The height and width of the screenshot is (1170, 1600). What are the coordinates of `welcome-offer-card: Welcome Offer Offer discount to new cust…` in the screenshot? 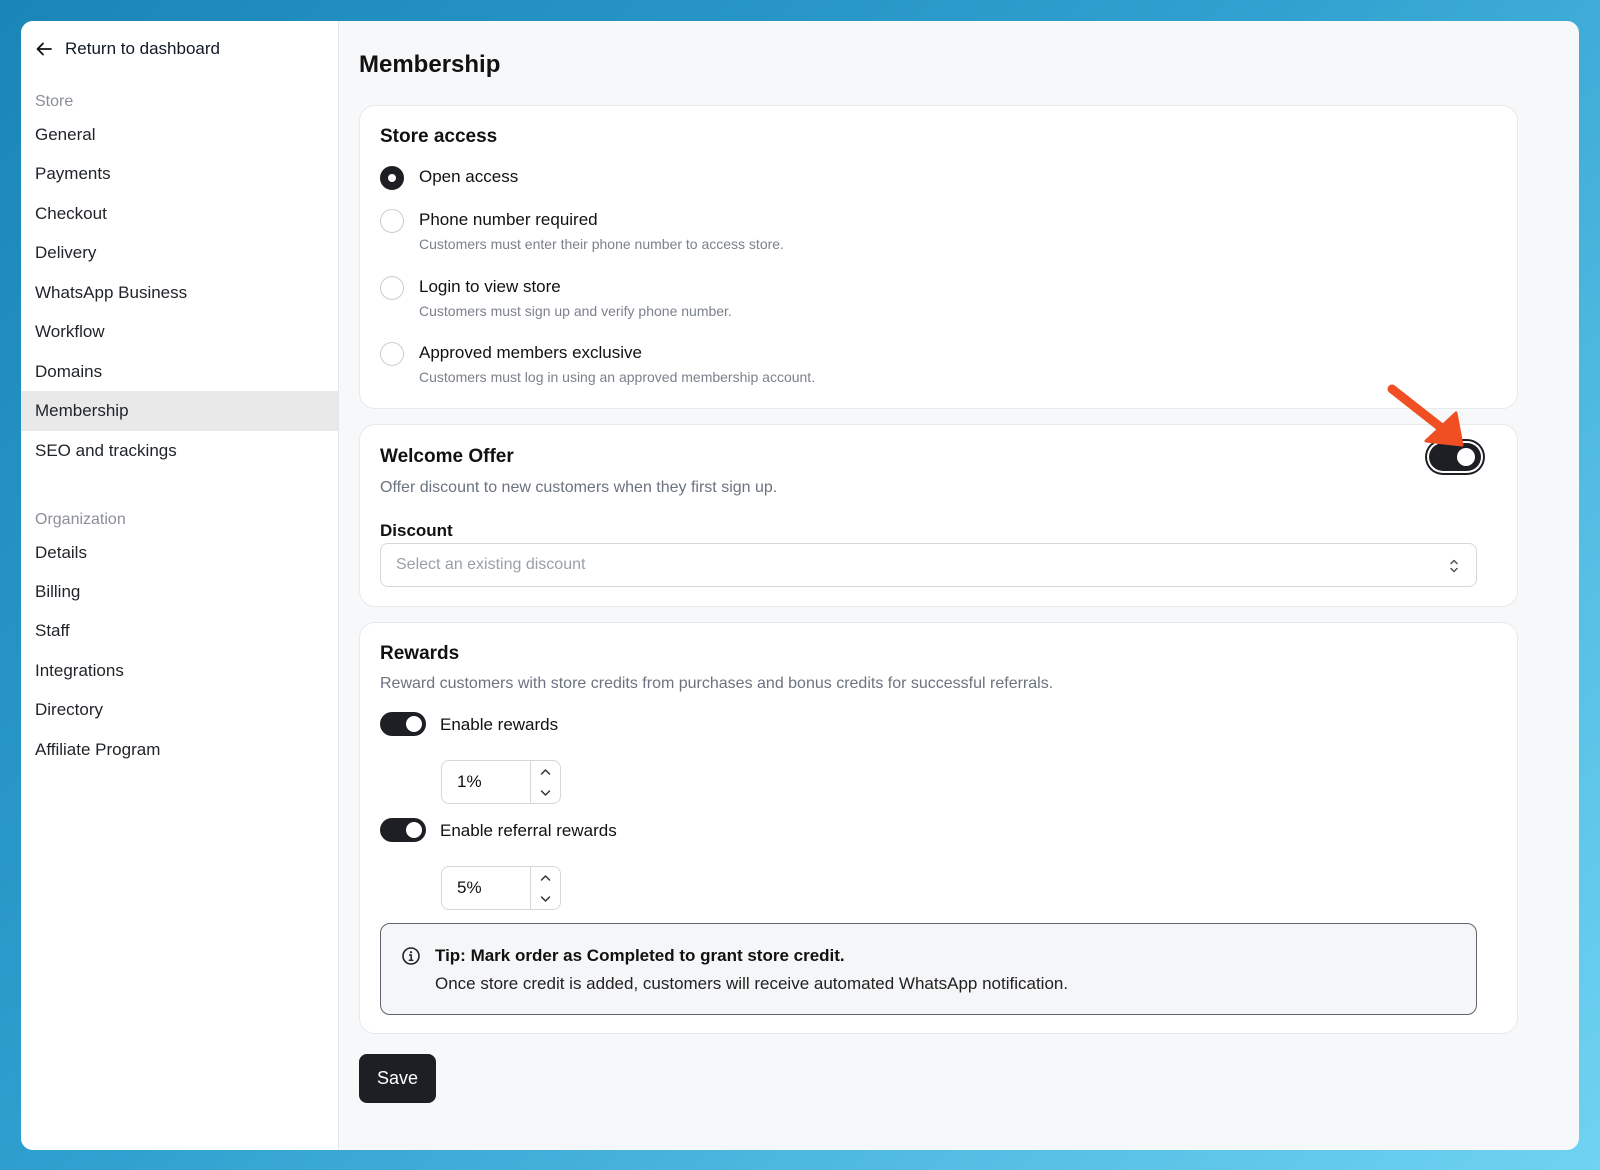 It's located at (938, 515).